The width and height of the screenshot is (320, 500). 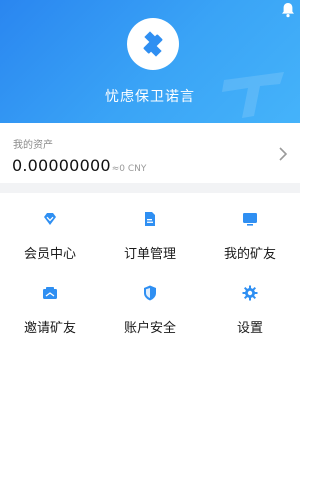 What do you see at coordinates (283, 154) in the screenshot?
I see `chevron-right-icon` at bounding box center [283, 154].